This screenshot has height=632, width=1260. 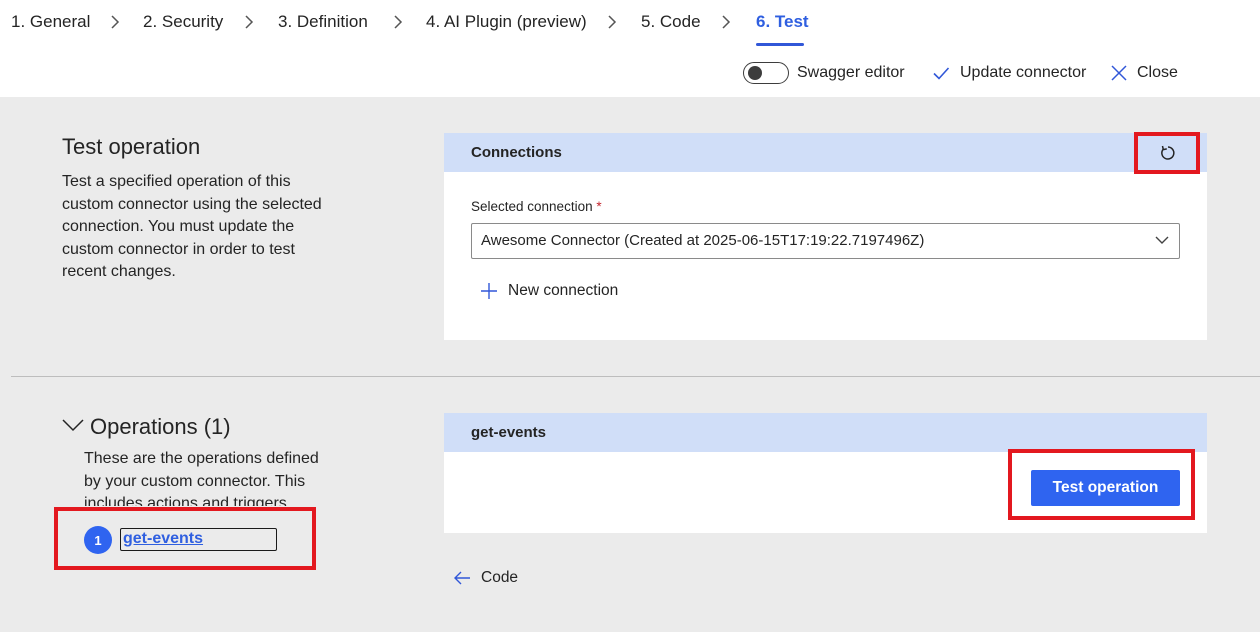 What do you see at coordinates (98, 540) in the screenshot?
I see `operation-number-badge: 1` at bounding box center [98, 540].